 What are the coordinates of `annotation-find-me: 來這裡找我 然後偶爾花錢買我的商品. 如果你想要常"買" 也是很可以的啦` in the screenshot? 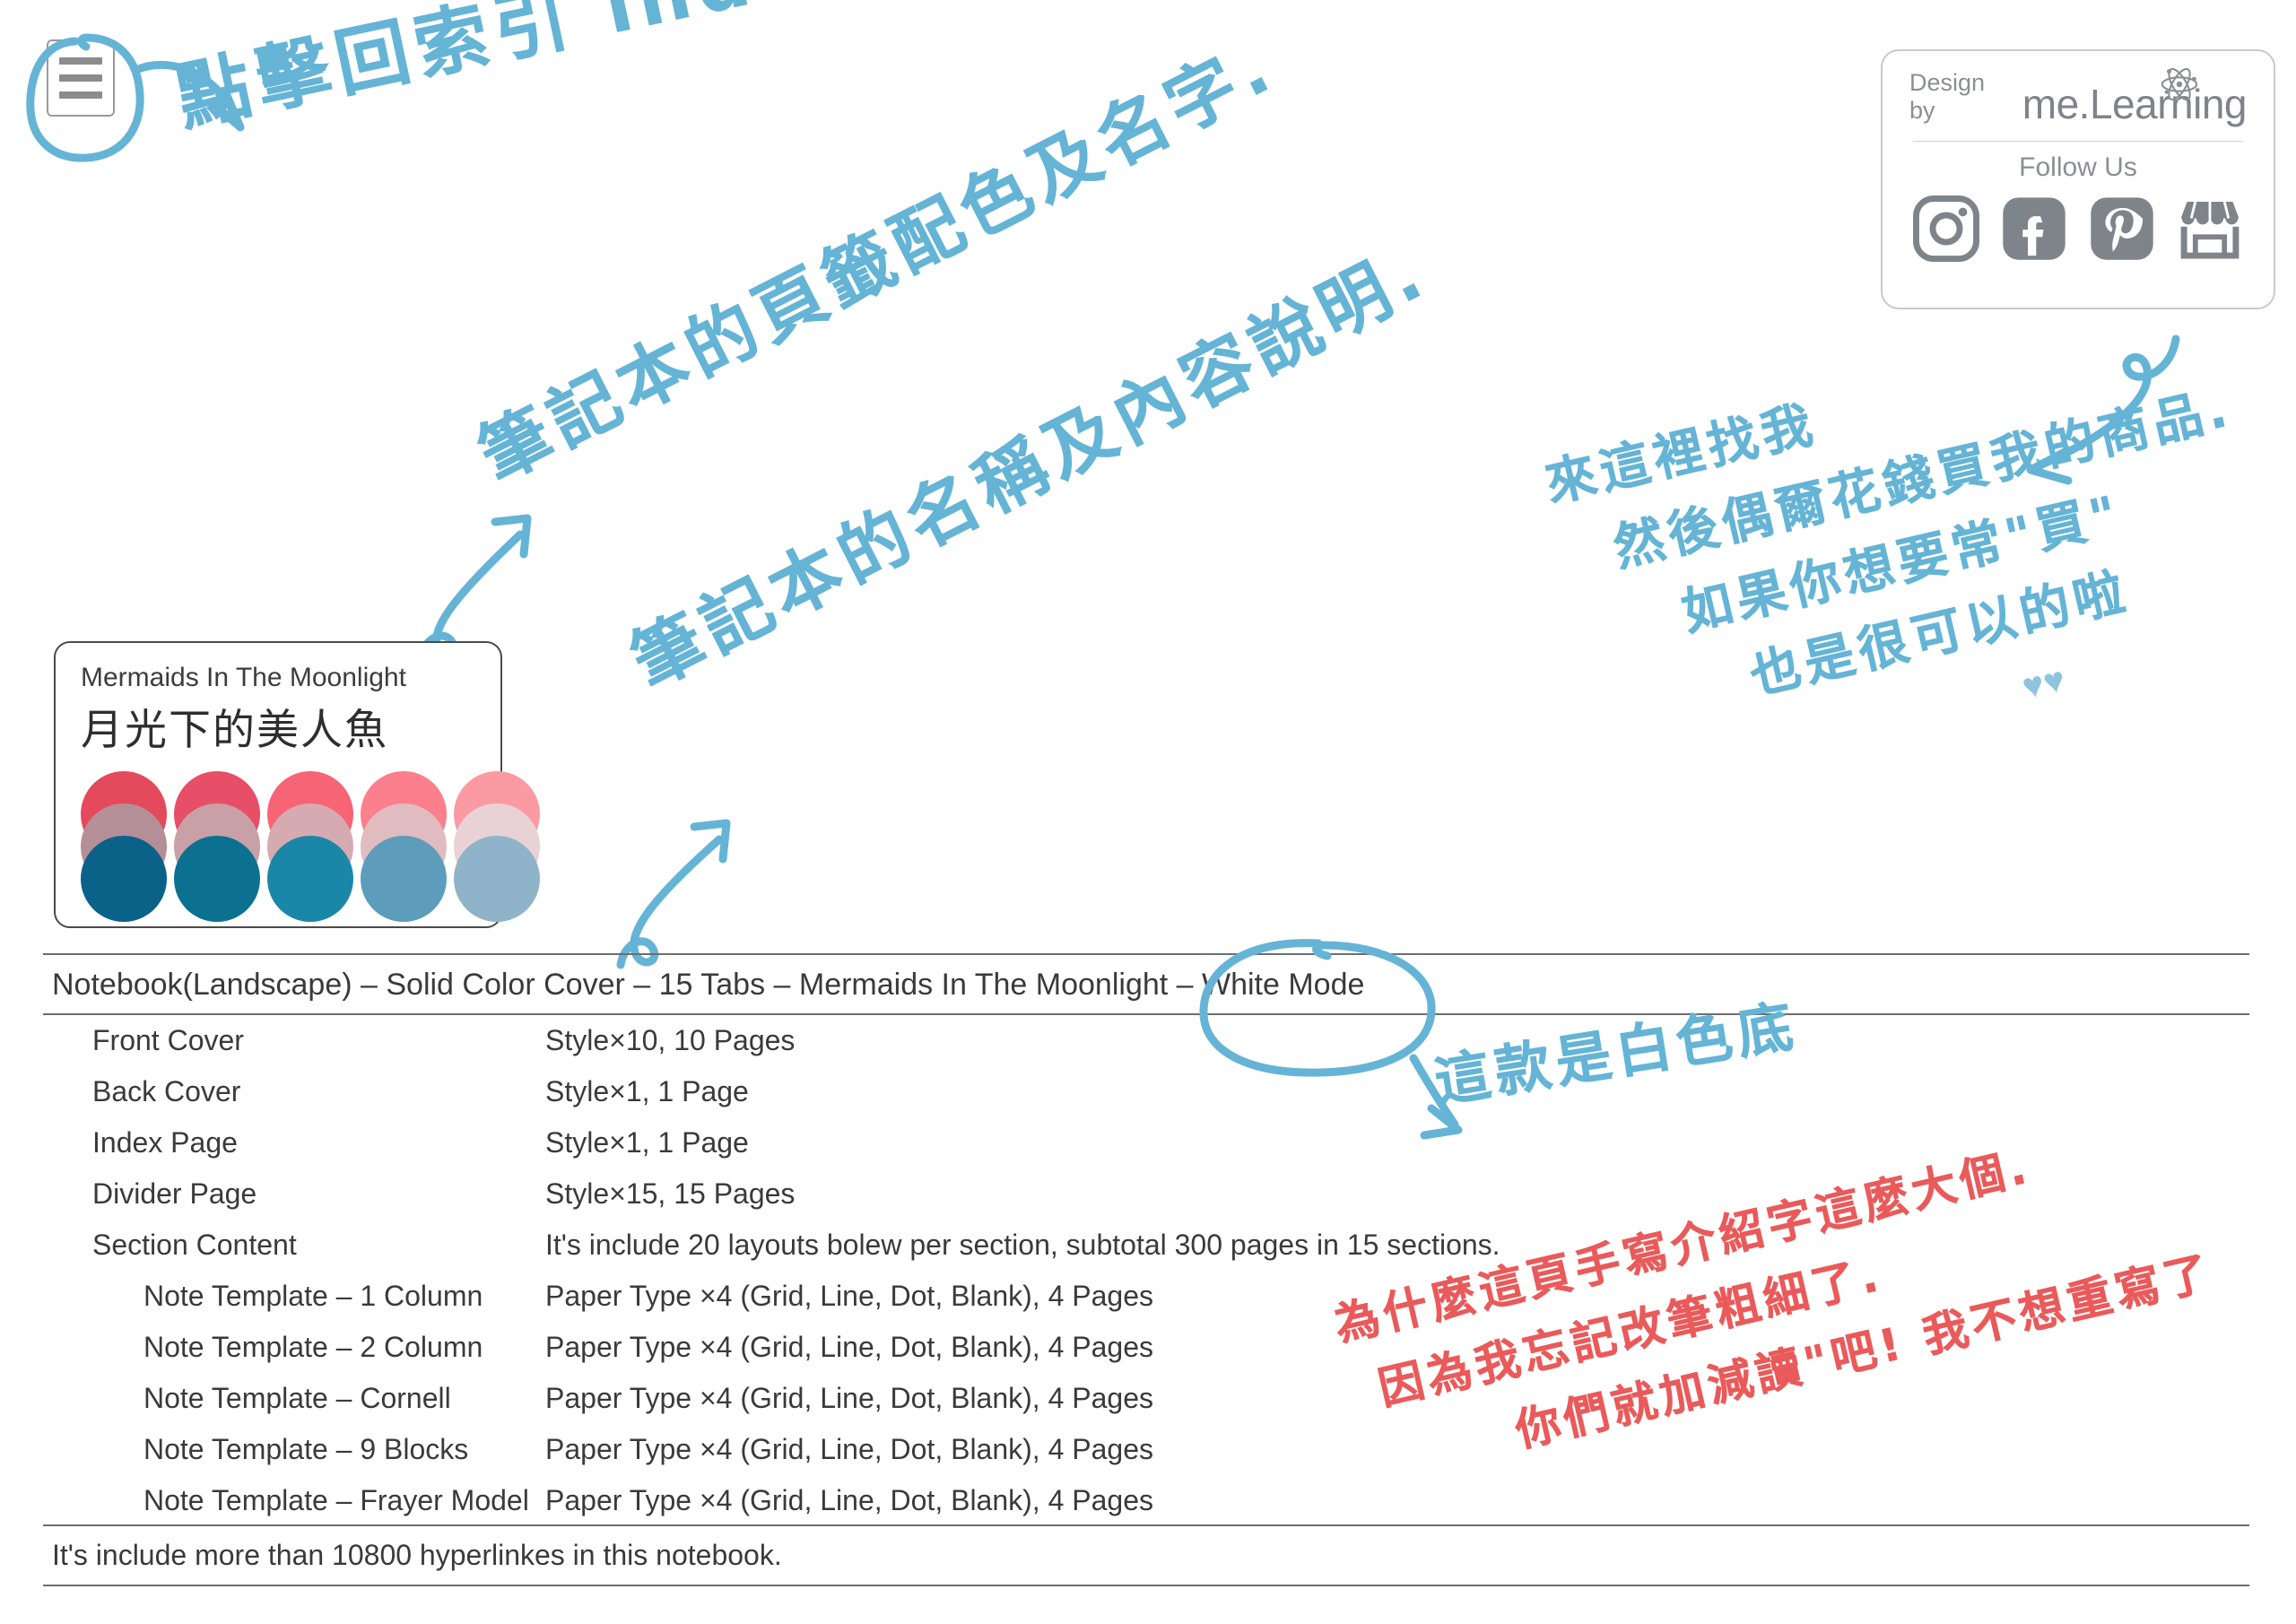 It's located at (1906, 522).